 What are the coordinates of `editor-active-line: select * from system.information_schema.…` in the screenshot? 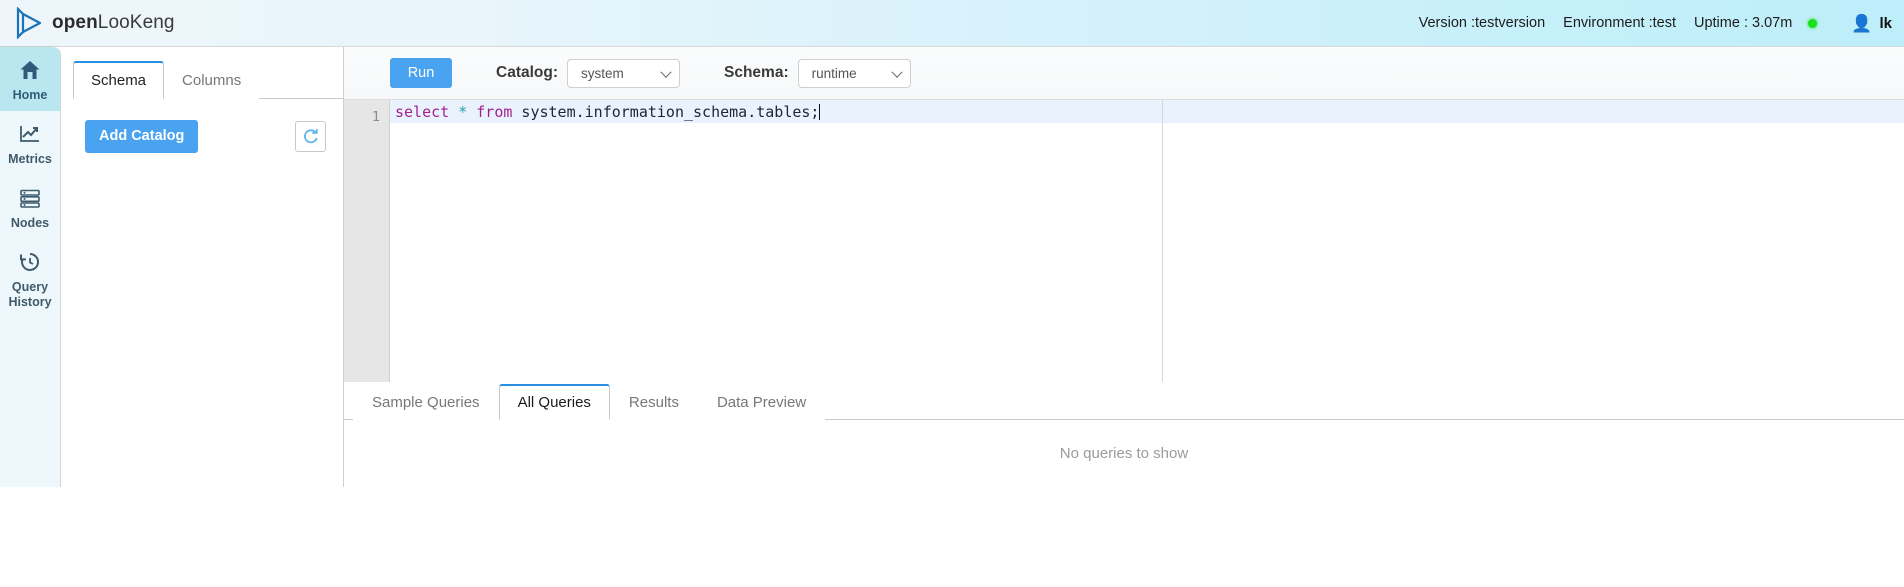 It's located at (1147, 111).